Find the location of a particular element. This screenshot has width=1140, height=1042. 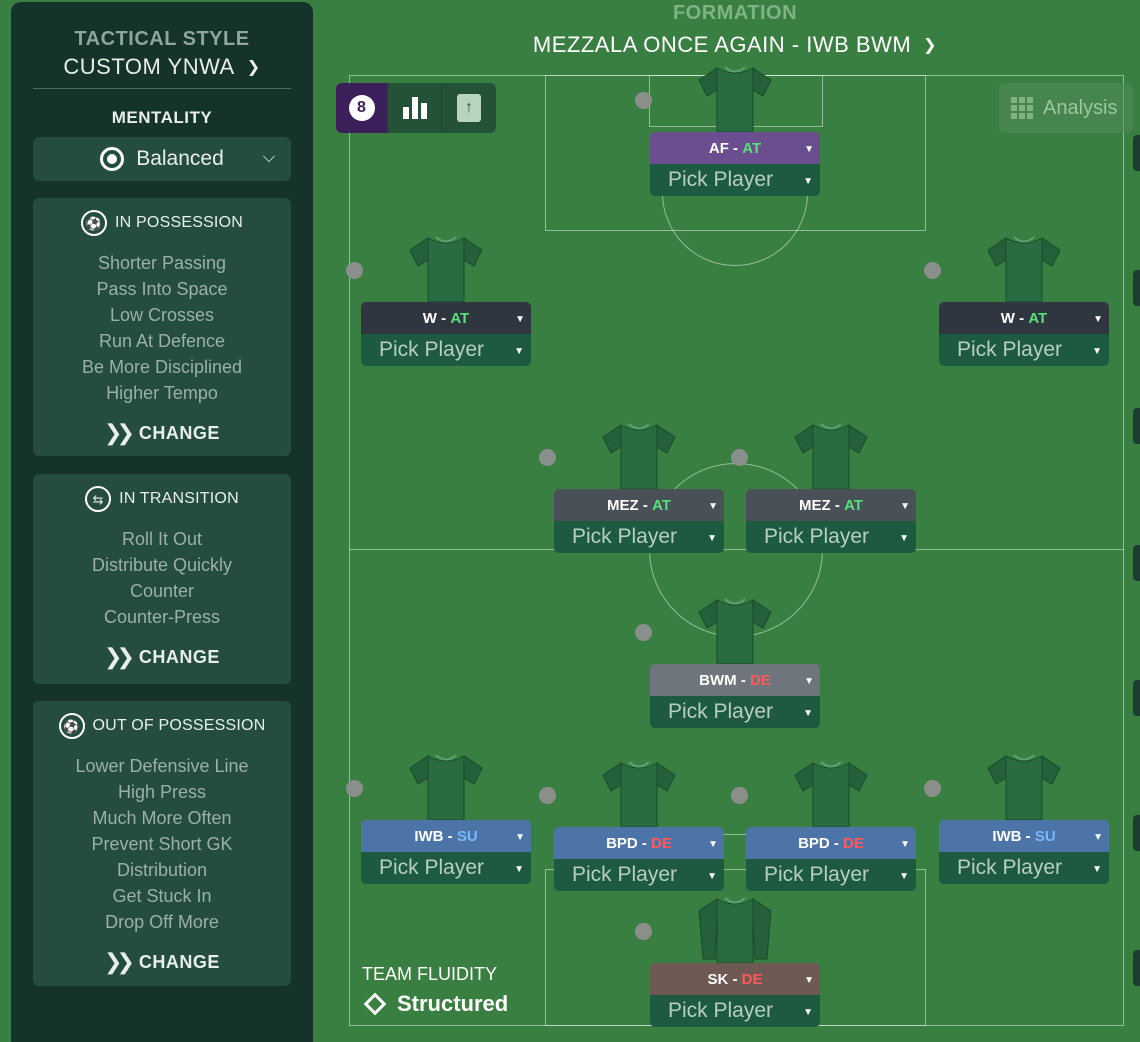

role-duty-selector: SK - DE ▼ is located at coordinates (735, 979).